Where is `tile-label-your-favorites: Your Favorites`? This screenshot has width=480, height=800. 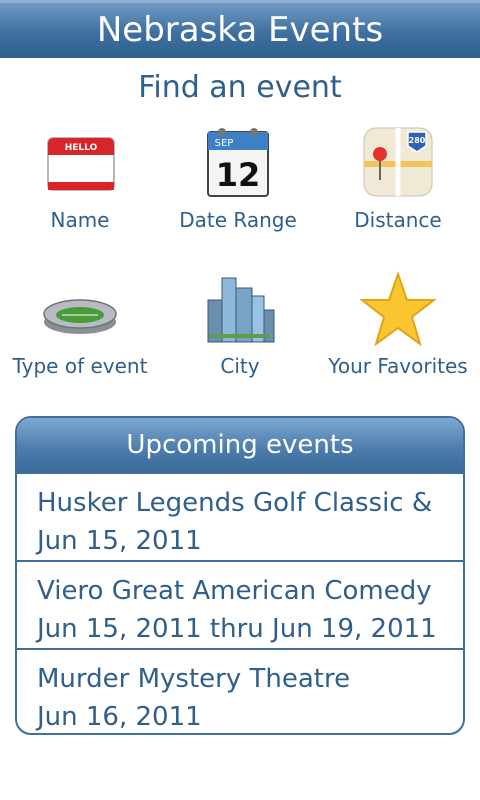 tile-label-your-favorites: Your Favorites is located at coordinates (398, 366).